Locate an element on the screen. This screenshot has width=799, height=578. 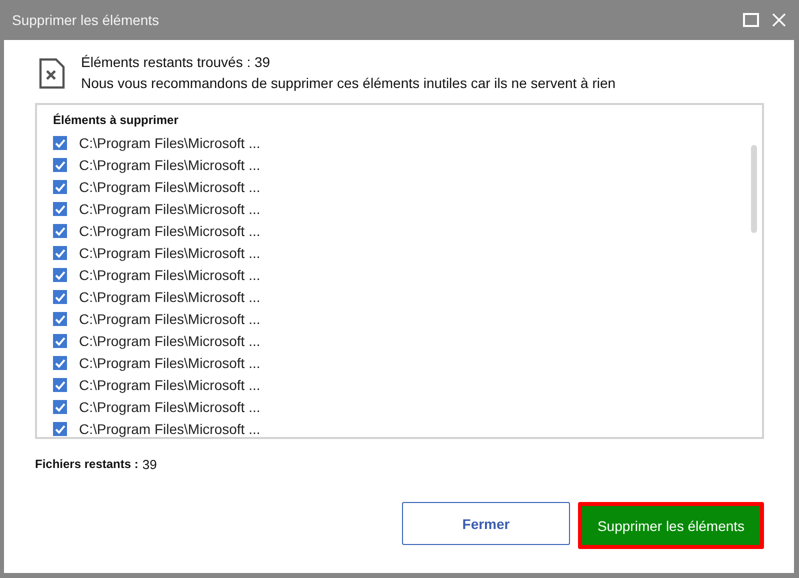
close-button: Fermer is located at coordinates (486, 523).